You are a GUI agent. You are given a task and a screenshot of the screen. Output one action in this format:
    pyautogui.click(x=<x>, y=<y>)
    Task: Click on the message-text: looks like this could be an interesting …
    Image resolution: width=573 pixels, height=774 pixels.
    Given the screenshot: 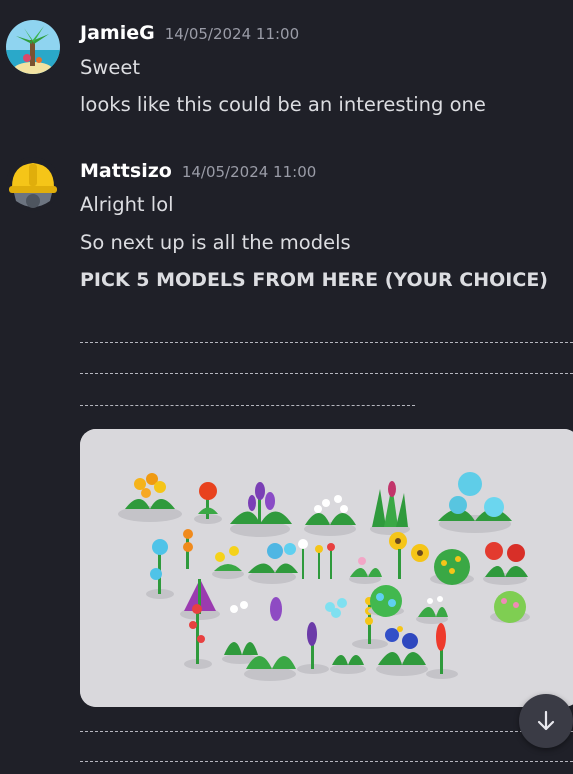 What is the action you would take?
    pyautogui.click(x=283, y=104)
    